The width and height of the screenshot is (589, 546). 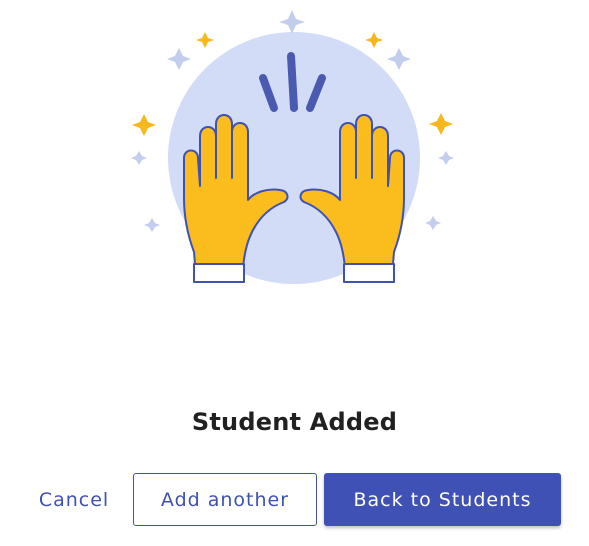 I want to click on action-bar: Cancel Add another Back to Students, so click(x=294, y=500).